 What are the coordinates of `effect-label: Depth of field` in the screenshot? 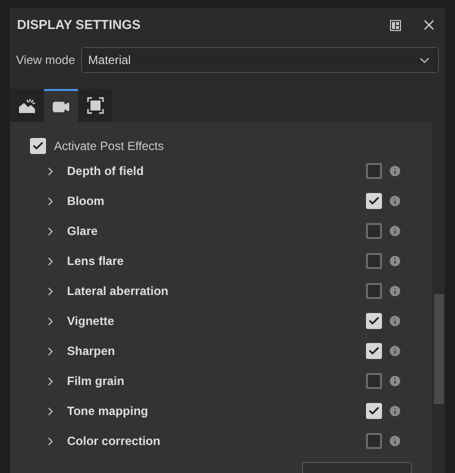 It's located at (106, 171).